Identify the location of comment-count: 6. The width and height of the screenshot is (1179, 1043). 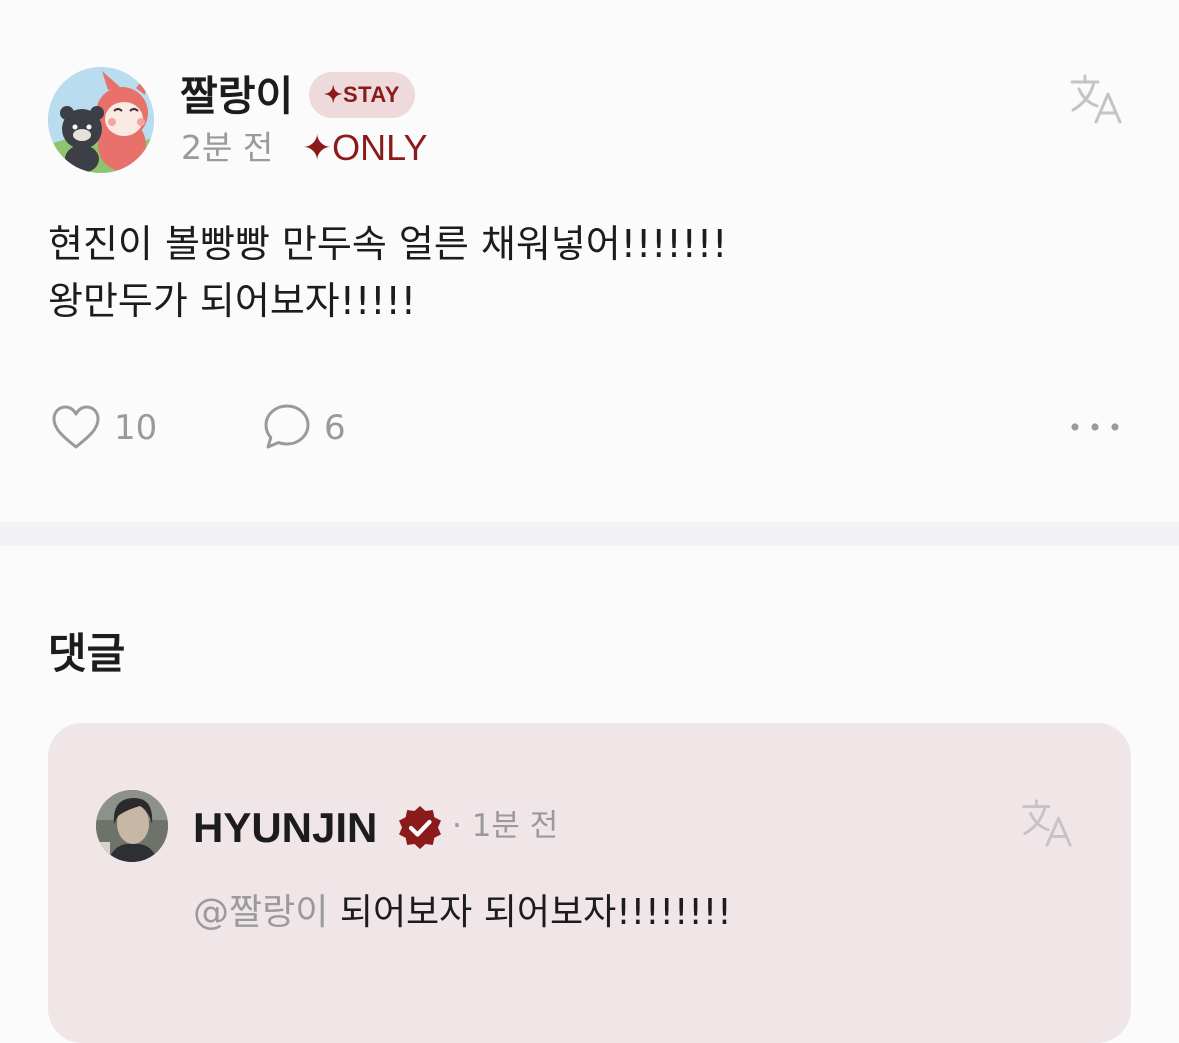
(335, 428).